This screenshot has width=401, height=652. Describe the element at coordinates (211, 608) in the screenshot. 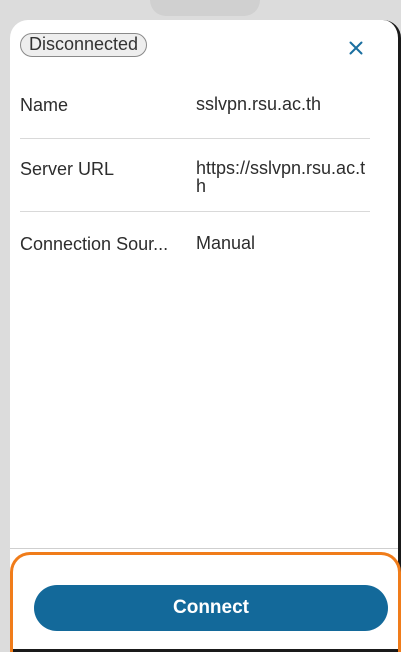

I see `connect-button: Connect` at that location.